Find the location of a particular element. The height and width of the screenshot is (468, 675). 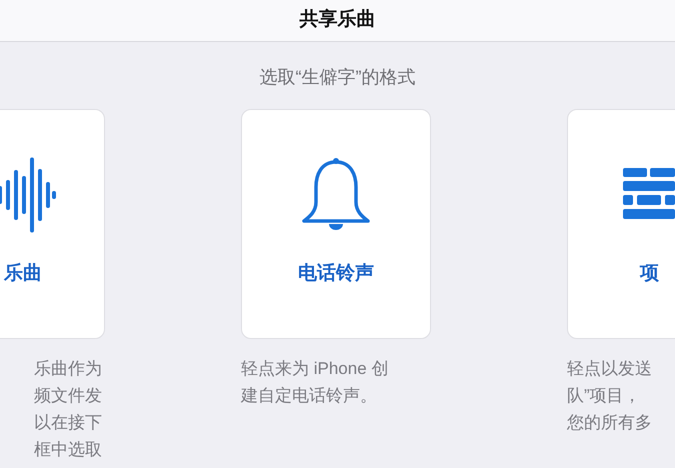

option-title: 乐曲 is located at coordinates (23, 274).